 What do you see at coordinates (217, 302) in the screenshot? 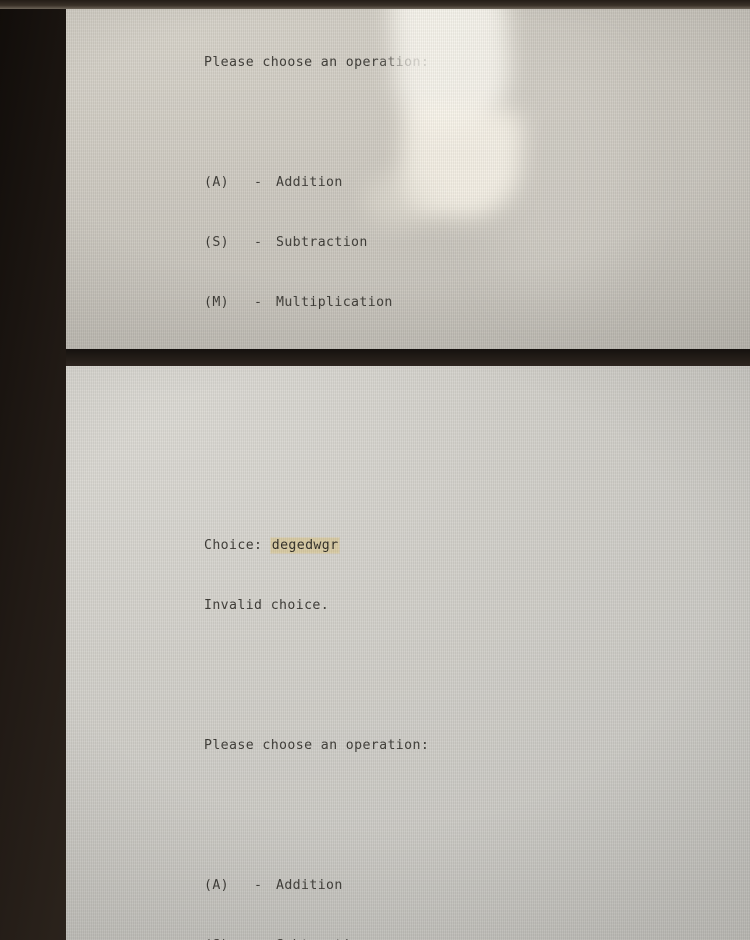
I see `menu-option-m-key: (M)` at bounding box center [217, 302].